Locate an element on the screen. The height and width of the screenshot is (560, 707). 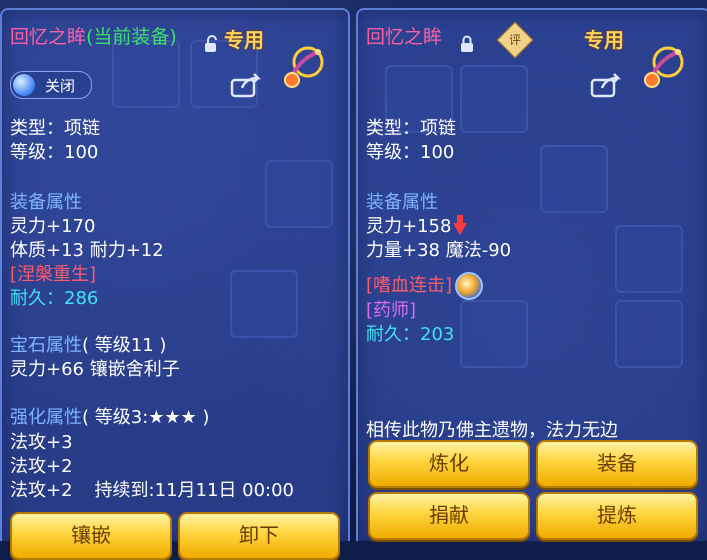
durability-line: 耐久：286 is located at coordinates (54, 299).